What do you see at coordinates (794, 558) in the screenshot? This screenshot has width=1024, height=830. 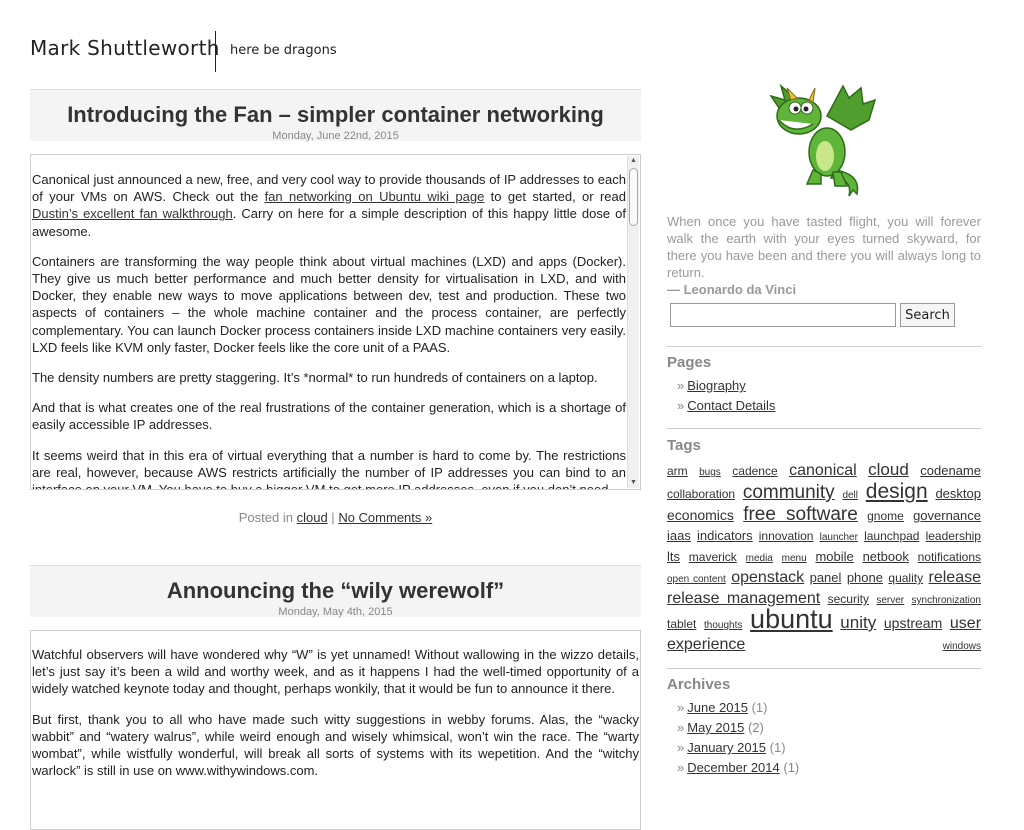 I see `tag-link: menu` at bounding box center [794, 558].